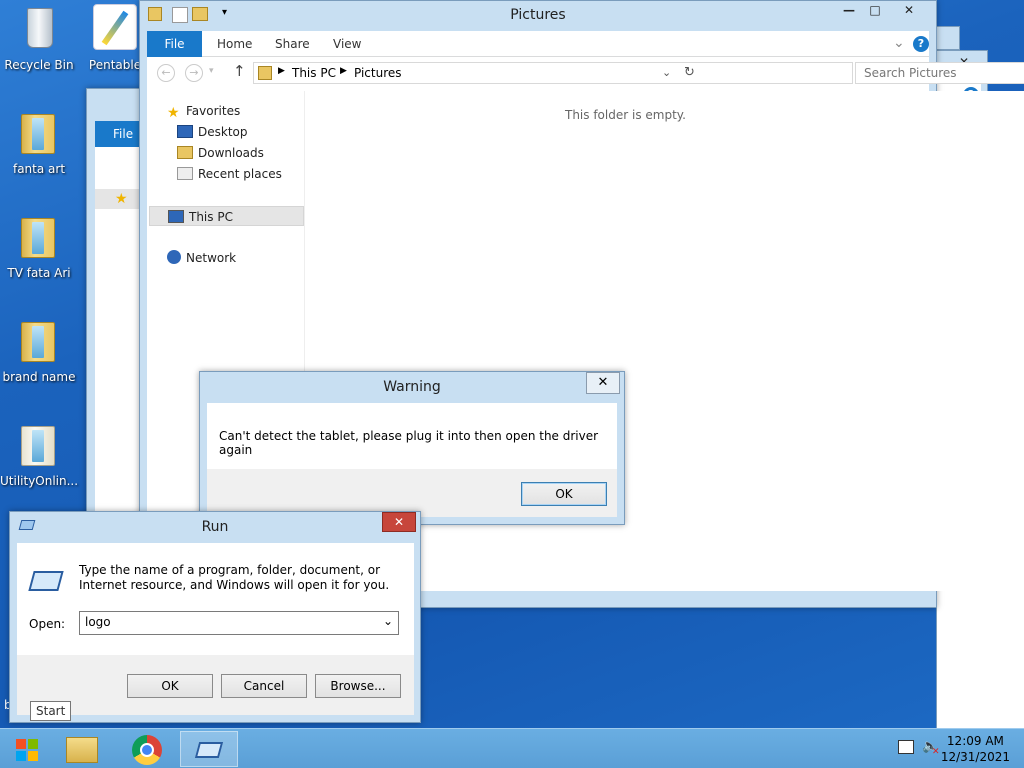  I want to click on empty-folder-message: This folder is empty., so click(625, 115).